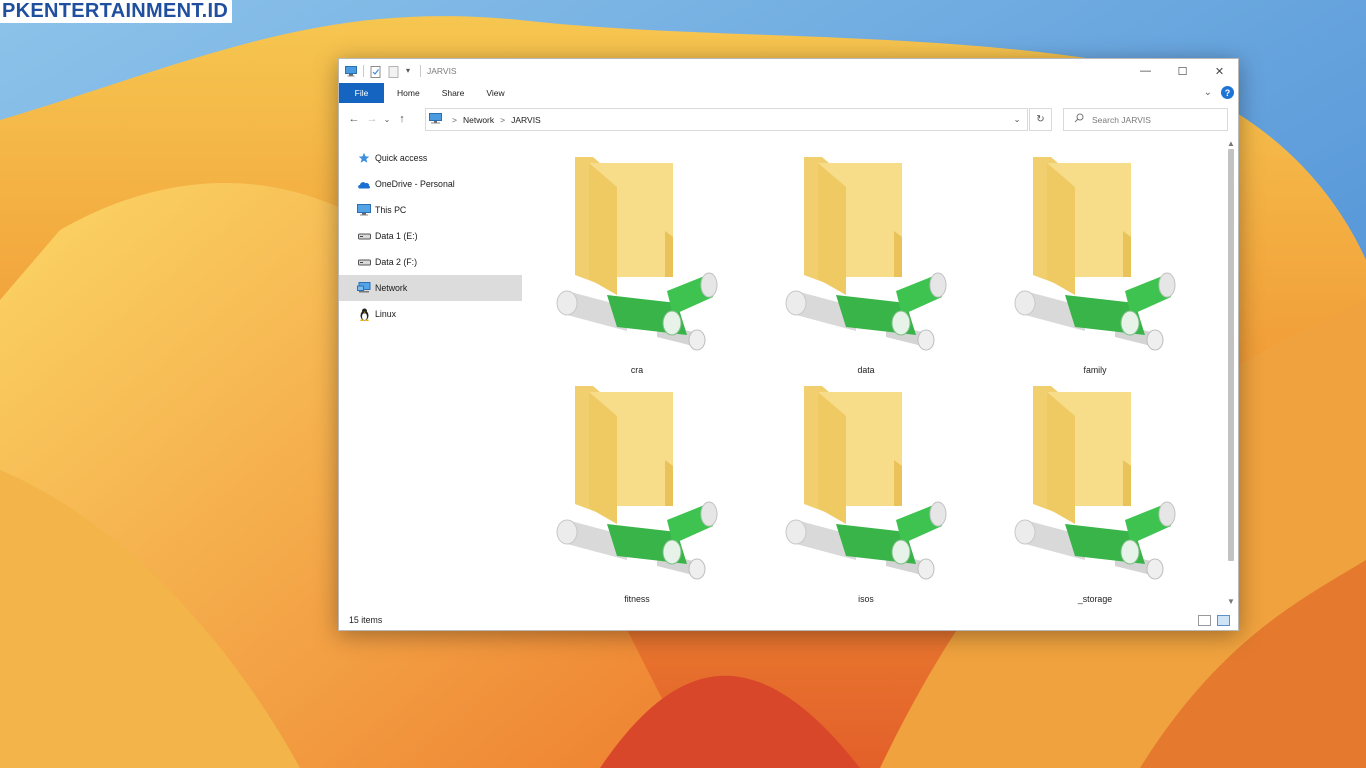  What do you see at coordinates (430, 210) in the screenshot?
I see `nav-item-this-pc: This PC` at bounding box center [430, 210].